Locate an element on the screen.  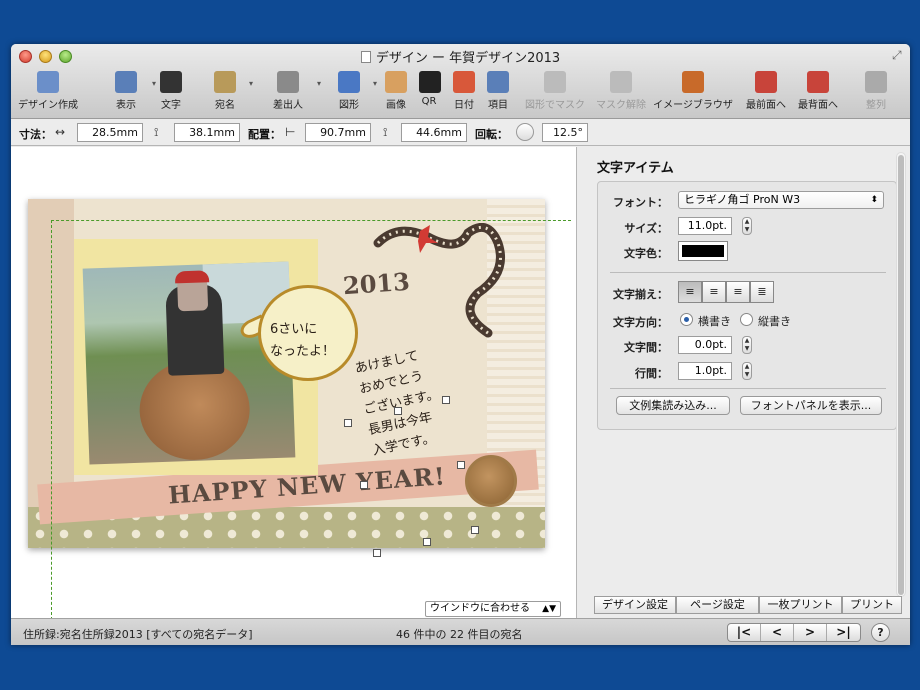
mask-shape-icon is located at coordinates (555, 82).